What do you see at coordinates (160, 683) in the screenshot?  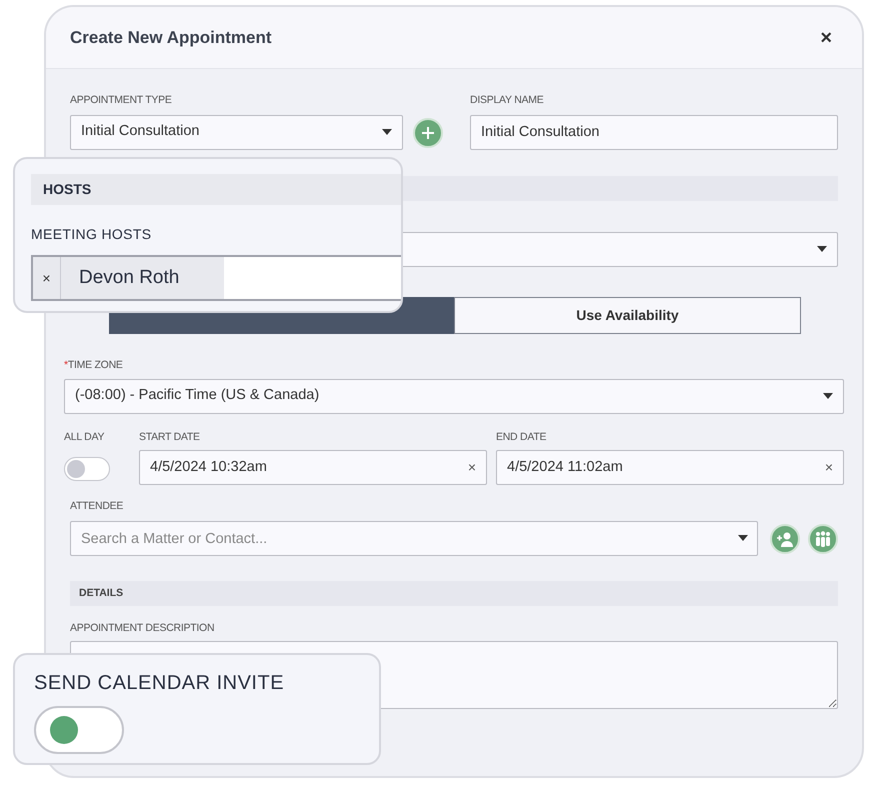 I see `invite-label: SEND CALENDAR INVITE` at bounding box center [160, 683].